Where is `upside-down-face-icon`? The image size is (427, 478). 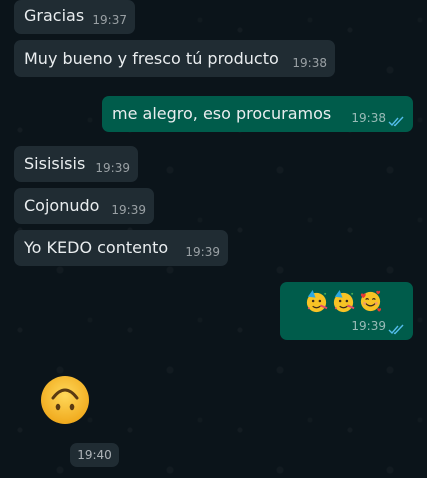
upside-down-face-icon is located at coordinates (65, 400).